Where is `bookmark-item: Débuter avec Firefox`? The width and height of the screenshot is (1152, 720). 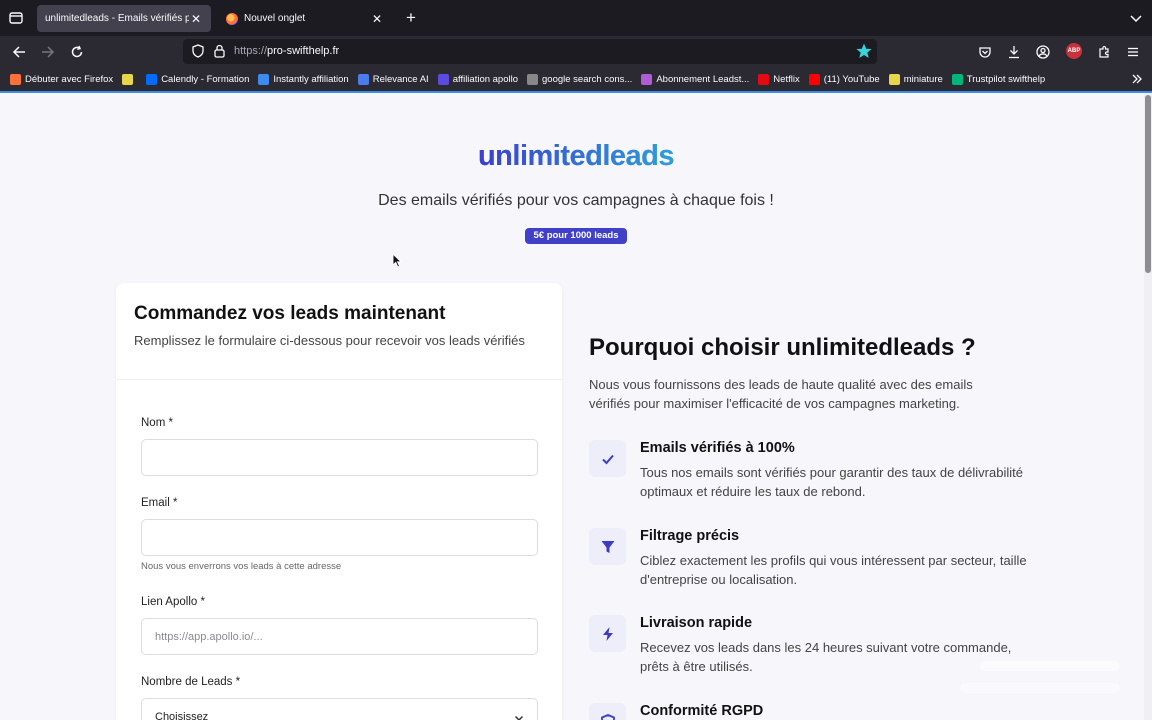
bookmark-item: Débuter avec Firefox is located at coordinates (62, 79).